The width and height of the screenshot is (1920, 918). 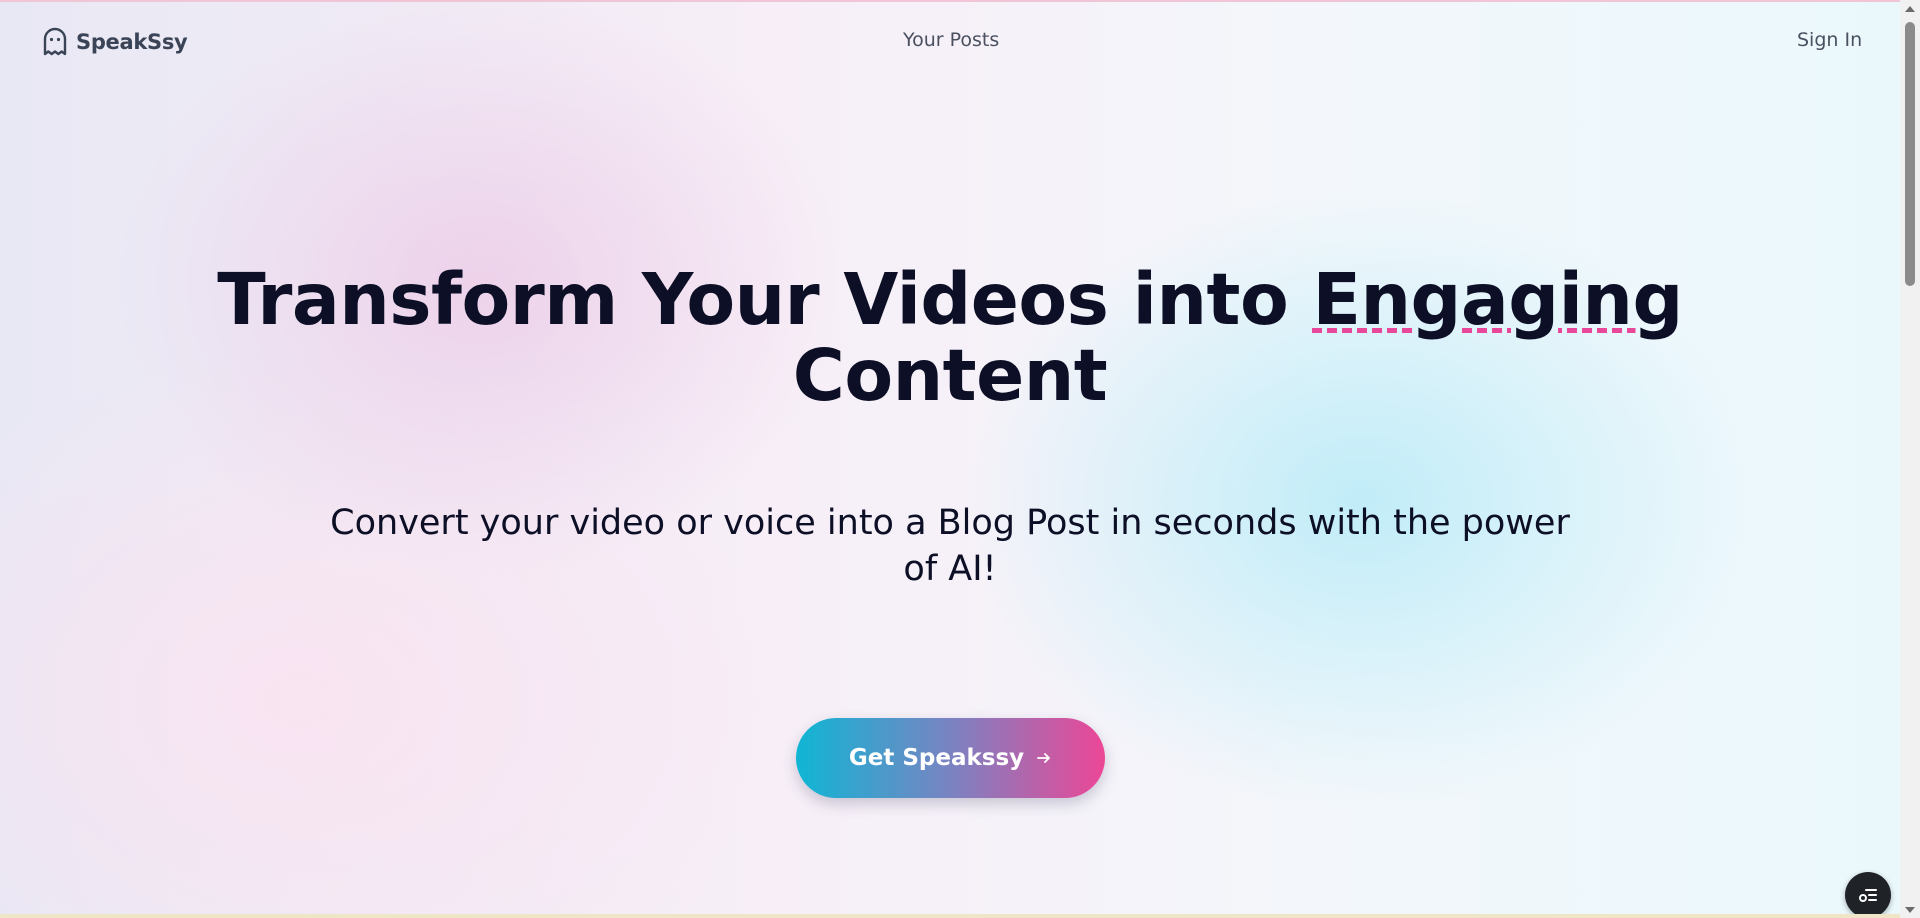 I want to click on arrow-right-icon, so click(x=1044, y=758).